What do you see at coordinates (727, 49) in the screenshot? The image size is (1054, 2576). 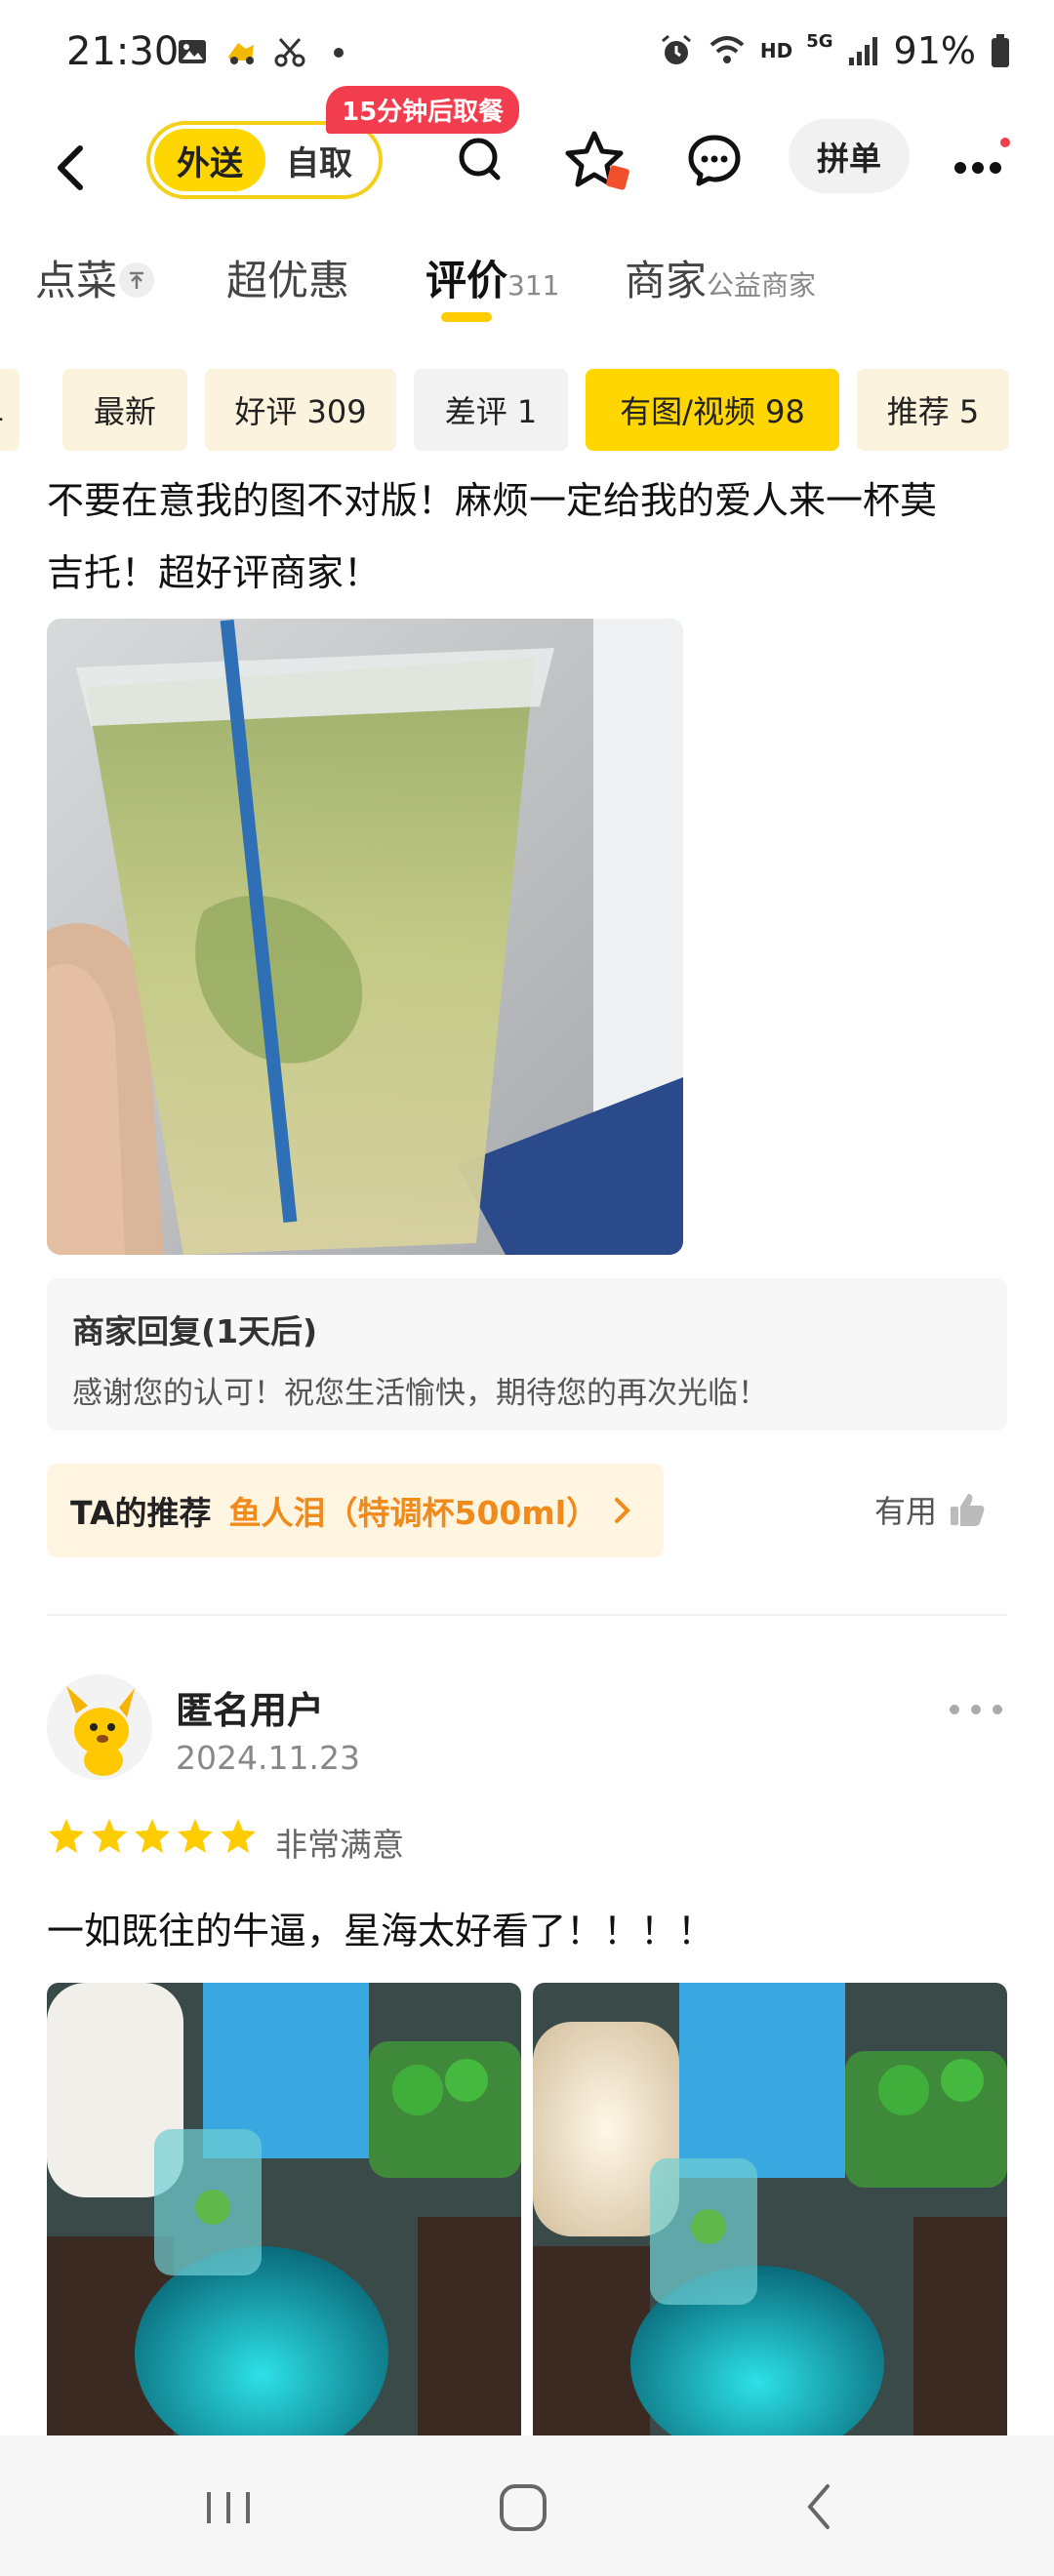 I see `wifi-icon` at bounding box center [727, 49].